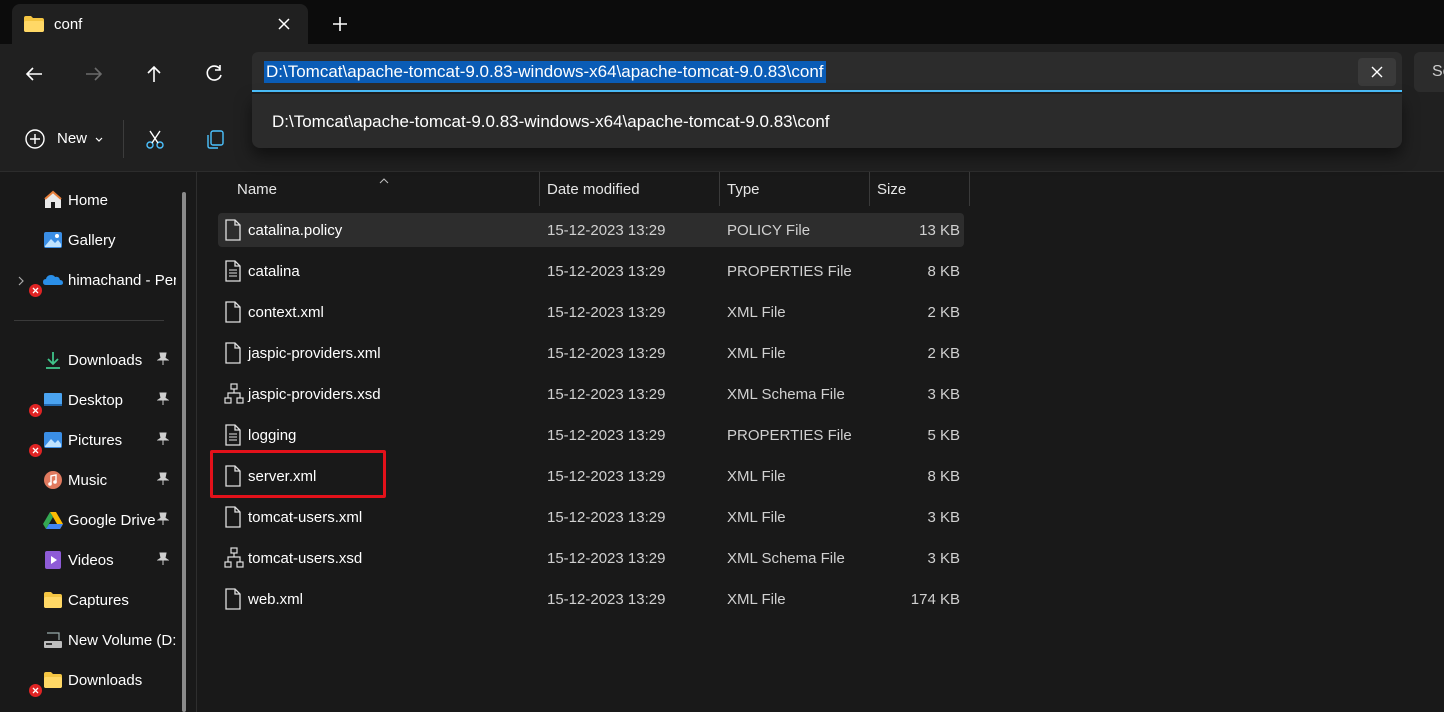 This screenshot has width=1444, height=712. What do you see at coordinates (90, 640) in the screenshot?
I see `sidebar-item-new-volume: New Volume (D:` at bounding box center [90, 640].